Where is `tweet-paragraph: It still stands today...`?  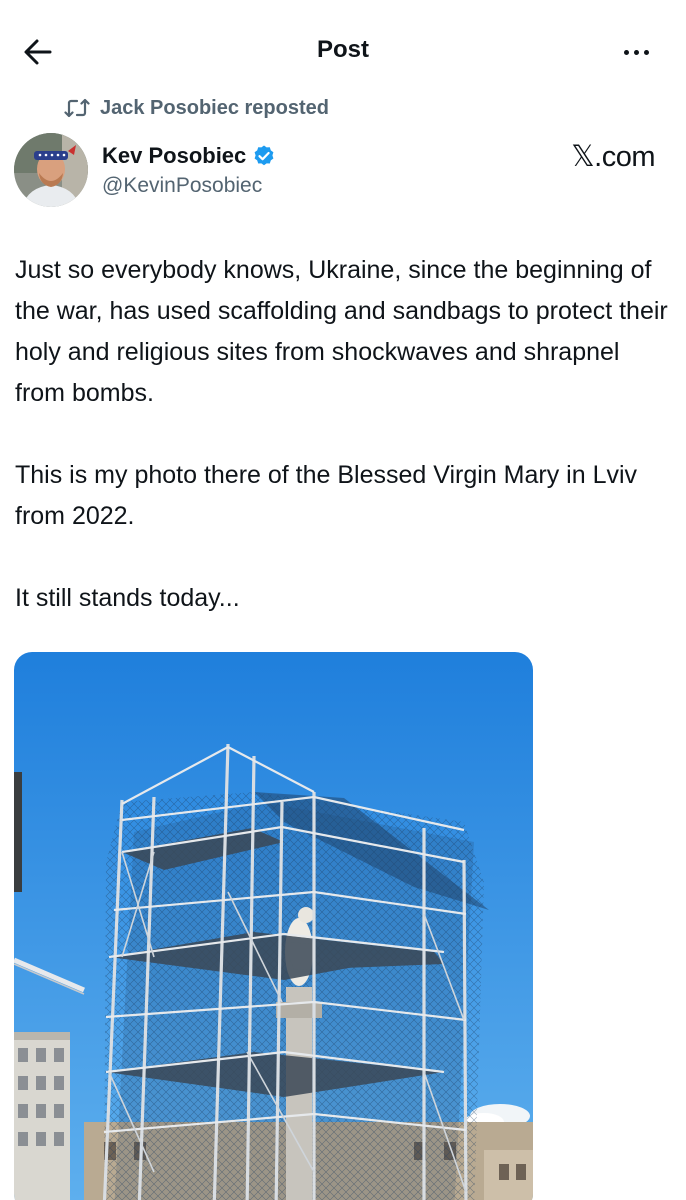
tweet-paragraph: It still stands today... is located at coordinates (127, 598).